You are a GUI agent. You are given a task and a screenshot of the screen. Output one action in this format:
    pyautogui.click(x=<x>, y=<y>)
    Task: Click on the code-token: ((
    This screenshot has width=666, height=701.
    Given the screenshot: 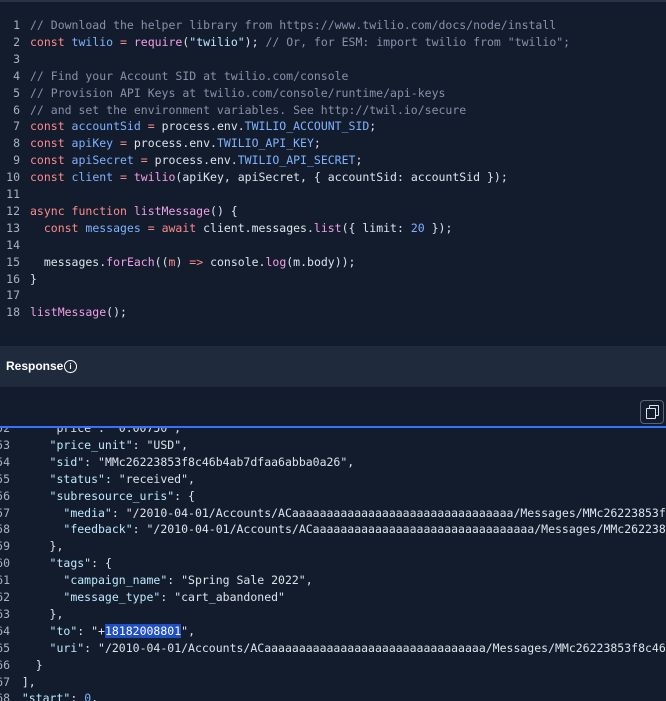 What is the action you would take?
    pyautogui.click(x=161, y=261)
    